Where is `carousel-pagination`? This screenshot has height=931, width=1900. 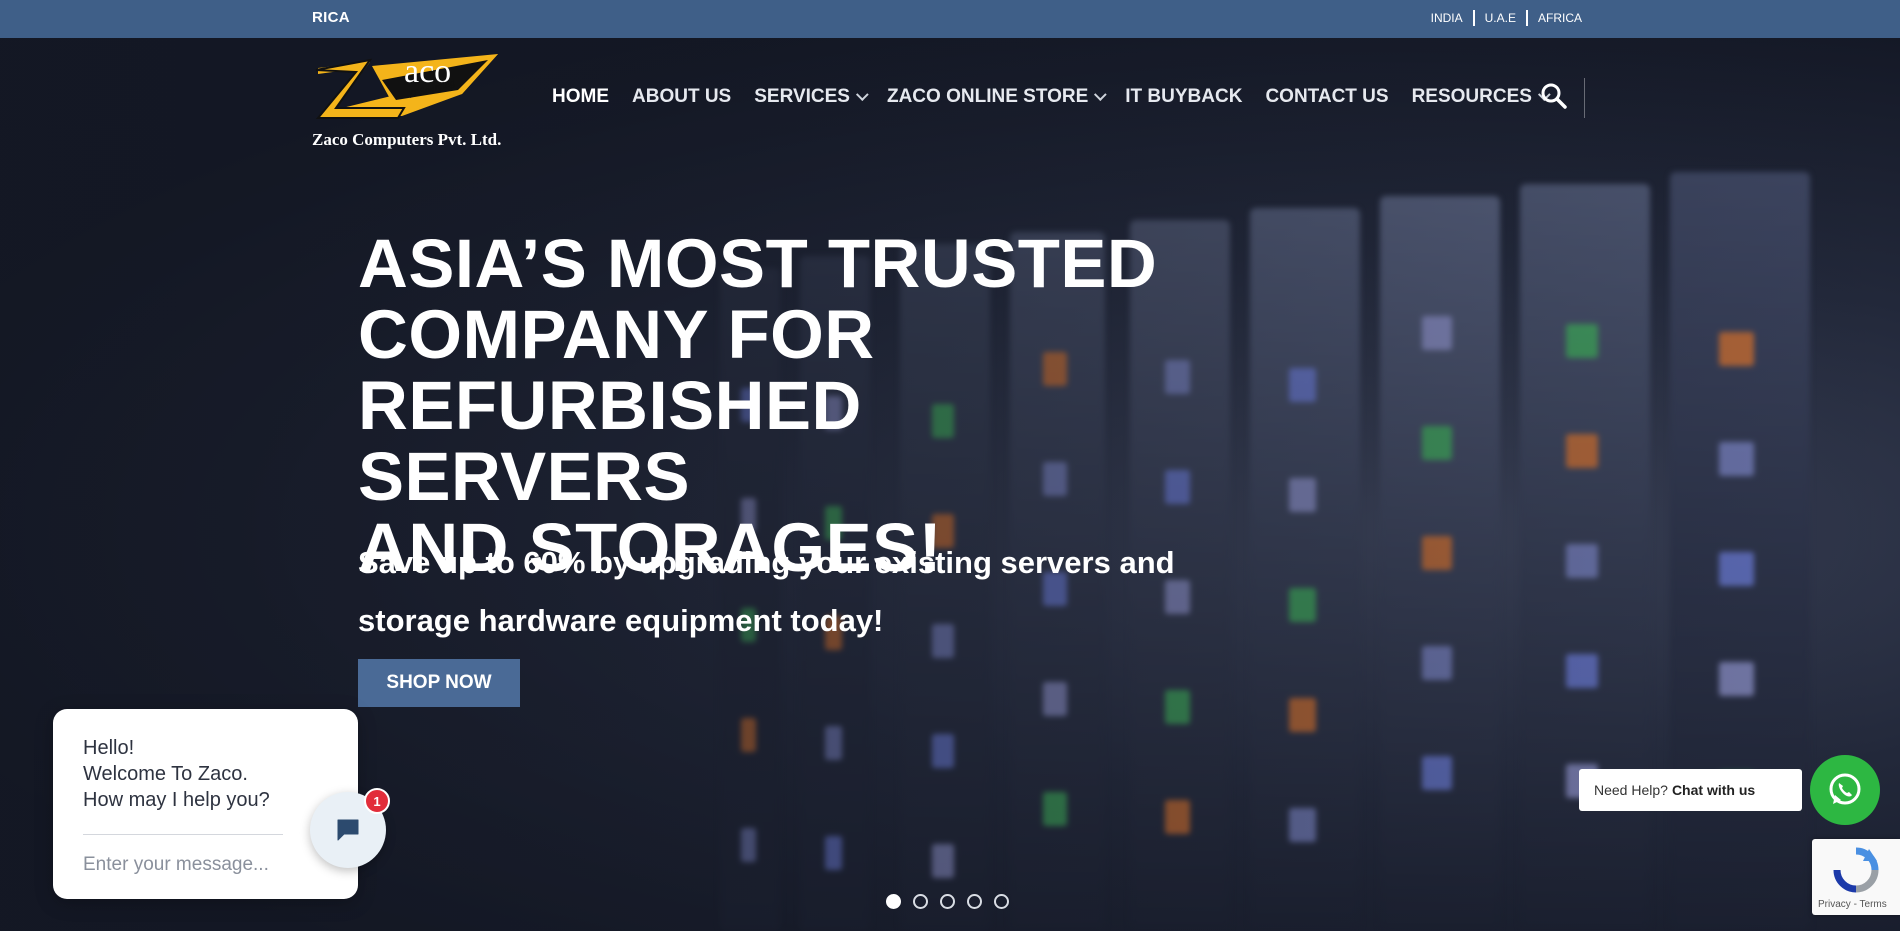 carousel-pagination is located at coordinates (953, 901).